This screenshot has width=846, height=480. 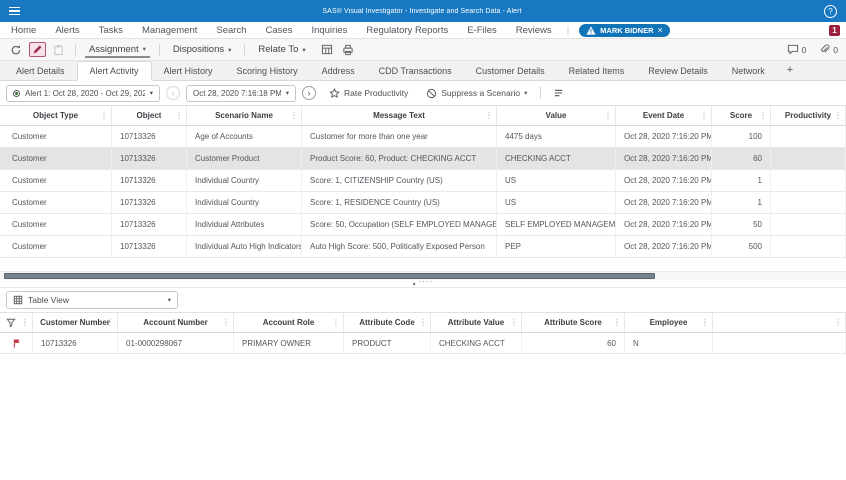 I want to click on relate-to-button: Relate To ▾, so click(x=281, y=49).